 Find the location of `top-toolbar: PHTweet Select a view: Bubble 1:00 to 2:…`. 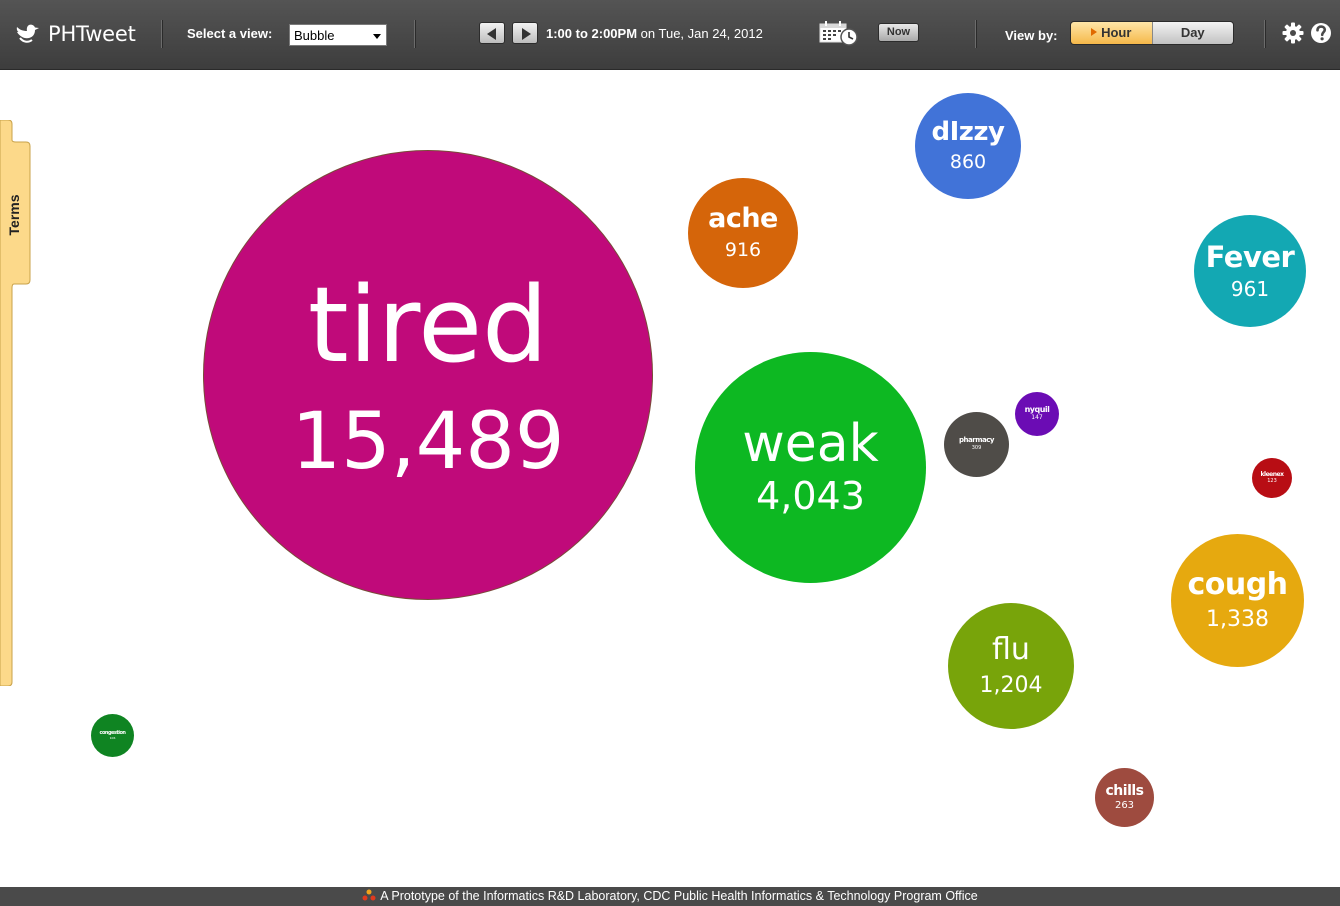

top-toolbar: PHTweet Select a view: Bubble 1:00 to 2:… is located at coordinates (670, 35).